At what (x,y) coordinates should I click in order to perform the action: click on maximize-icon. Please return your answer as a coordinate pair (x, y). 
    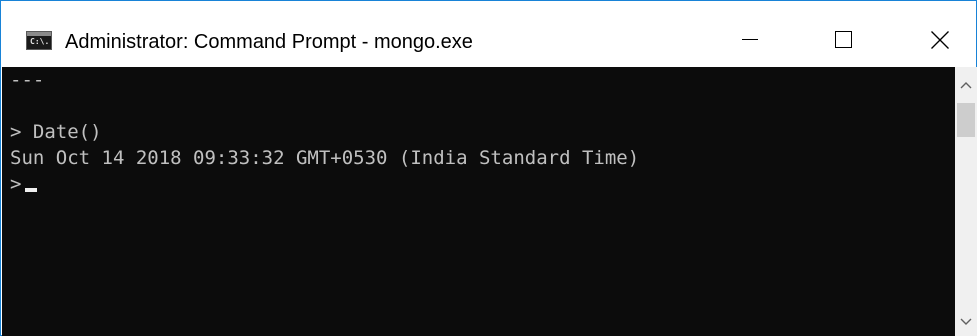
    Looking at the image, I should click on (843, 39).